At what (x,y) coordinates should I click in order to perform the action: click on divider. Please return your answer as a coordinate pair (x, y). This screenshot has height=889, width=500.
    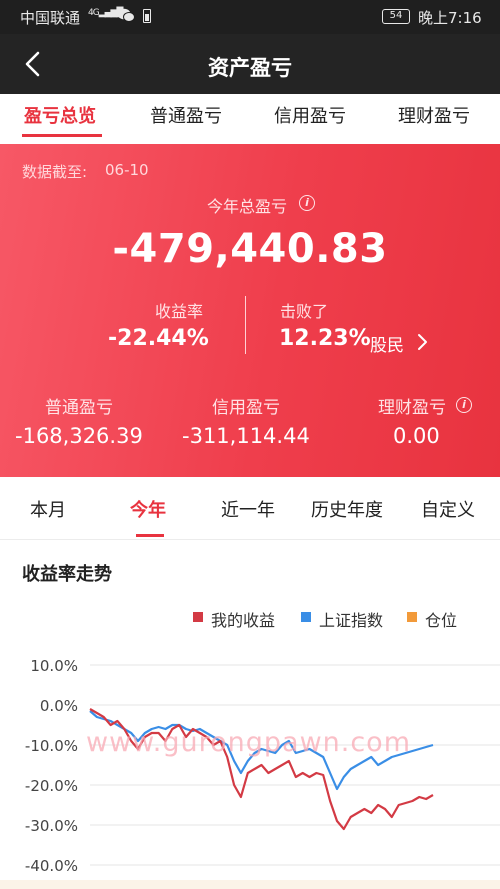
    Looking at the image, I should click on (245, 325).